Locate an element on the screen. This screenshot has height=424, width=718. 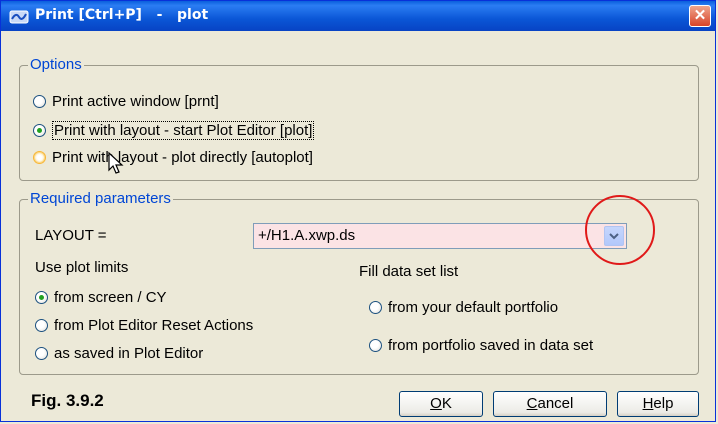
option-label: from Plot Editor Reset Actions is located at coordinates (154, 325).